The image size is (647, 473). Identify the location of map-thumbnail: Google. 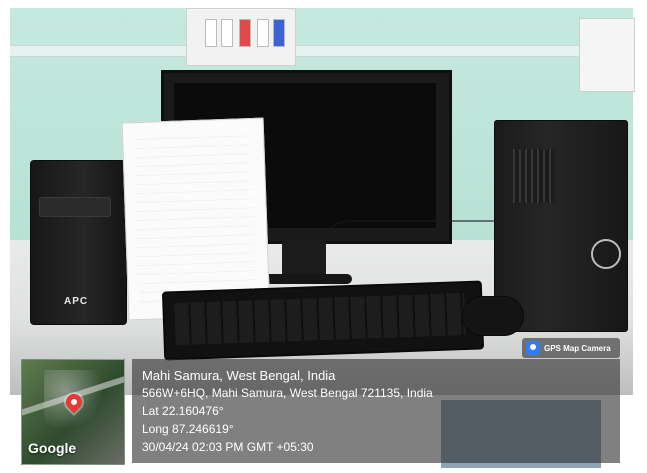
(73, 412).